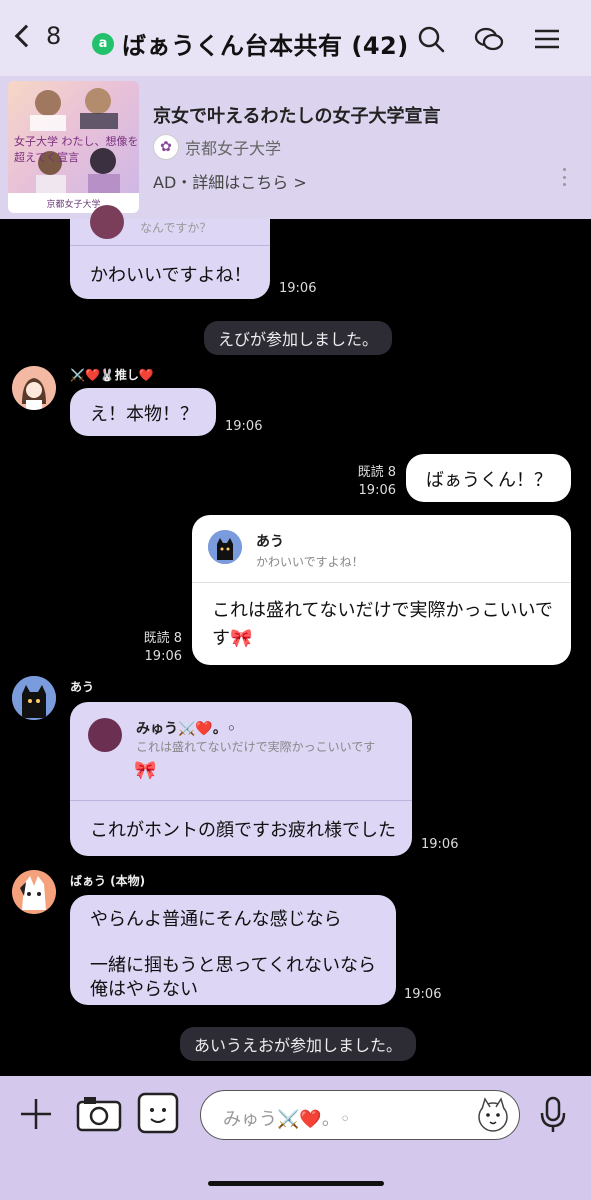 This screenshot has width=591, height=1200. I want to click on sponsor-name: 京都女子大学, so click(233, 148).